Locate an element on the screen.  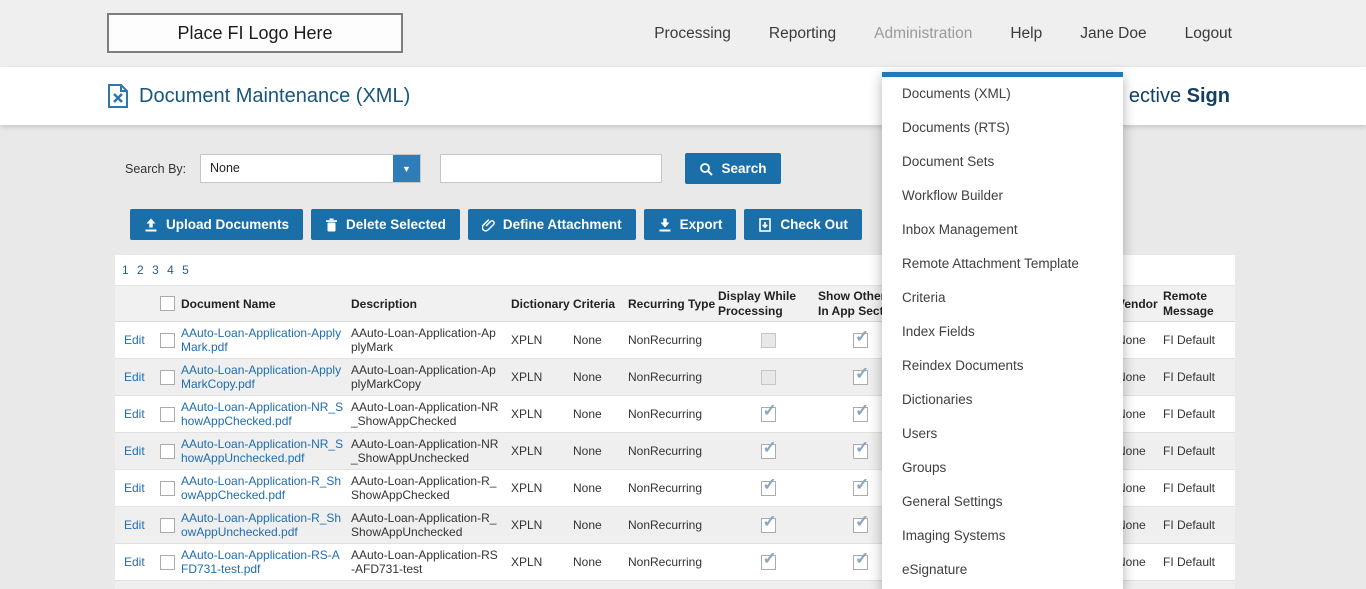
admin-menu-item: General Settings is located at coordinates (1002, 502).